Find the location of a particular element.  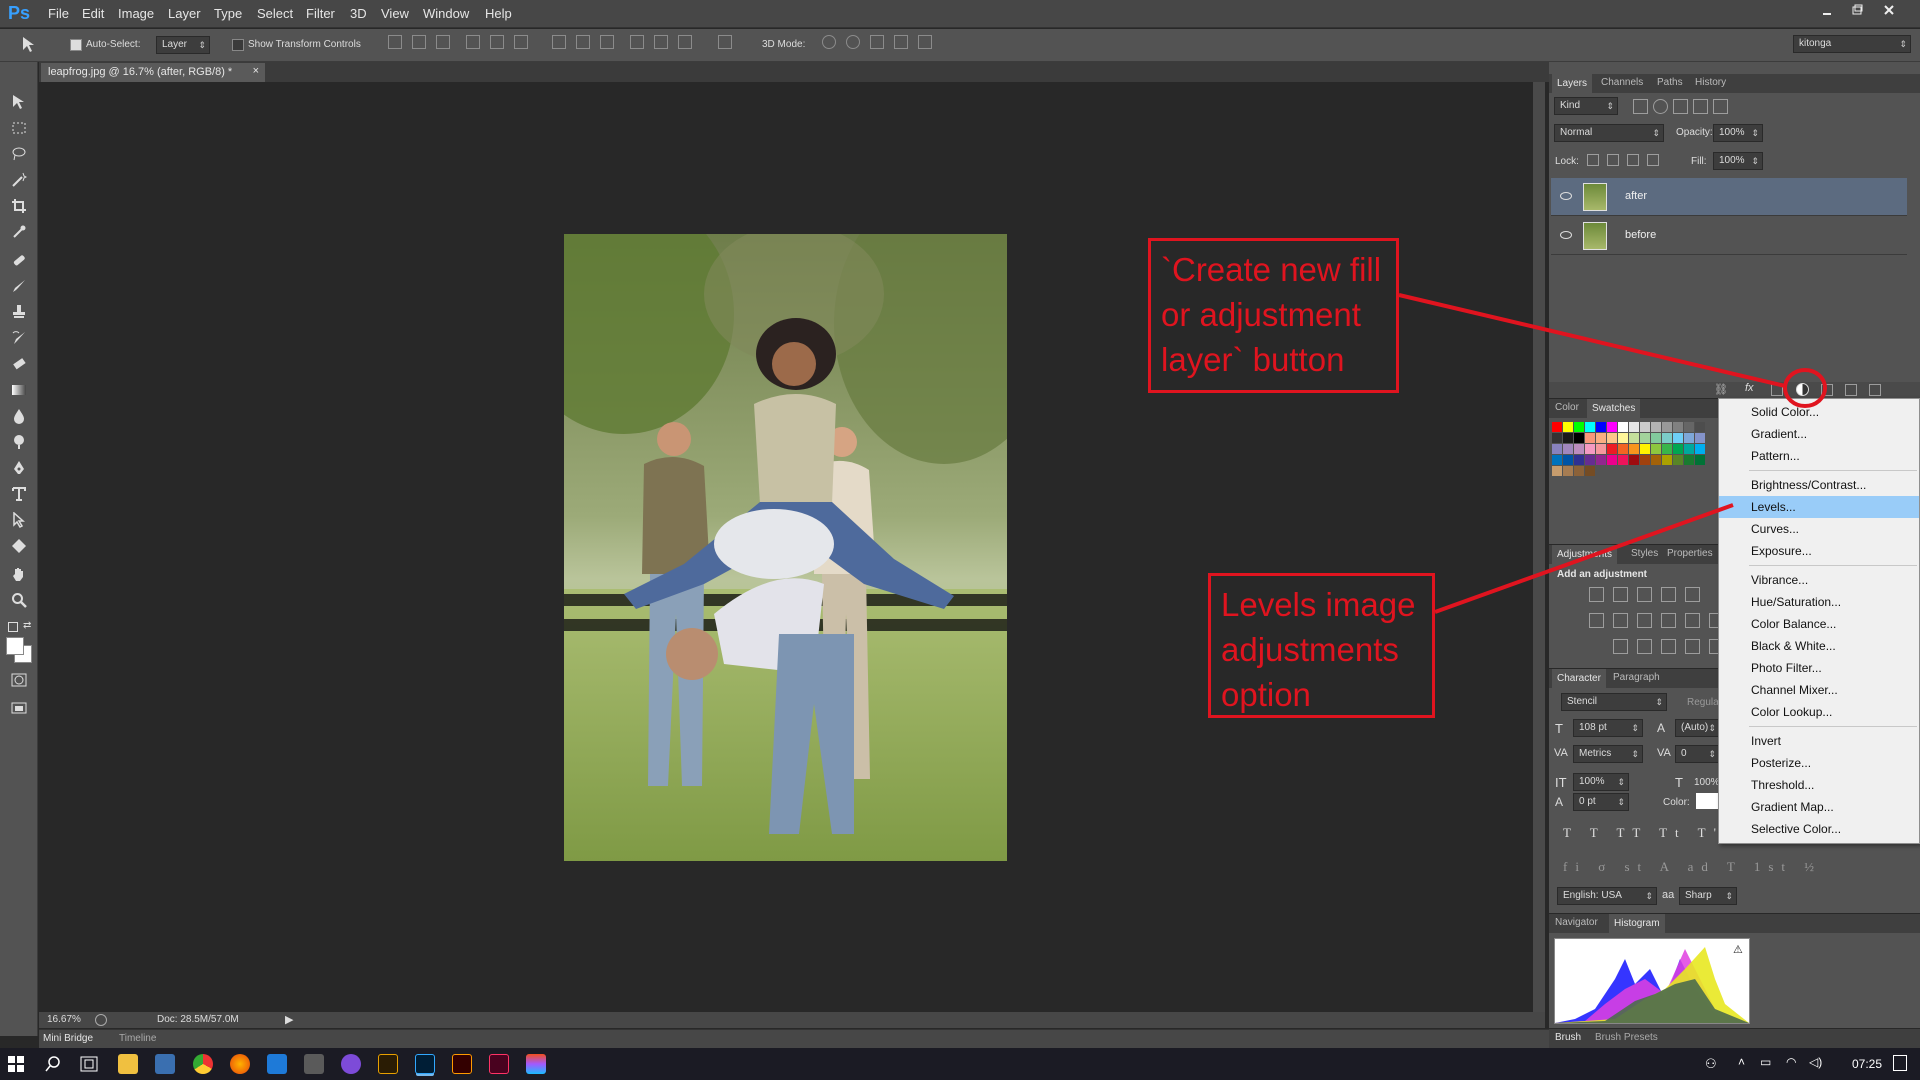

font-size-field: 108 pt is located at coordinates (1608, 728).